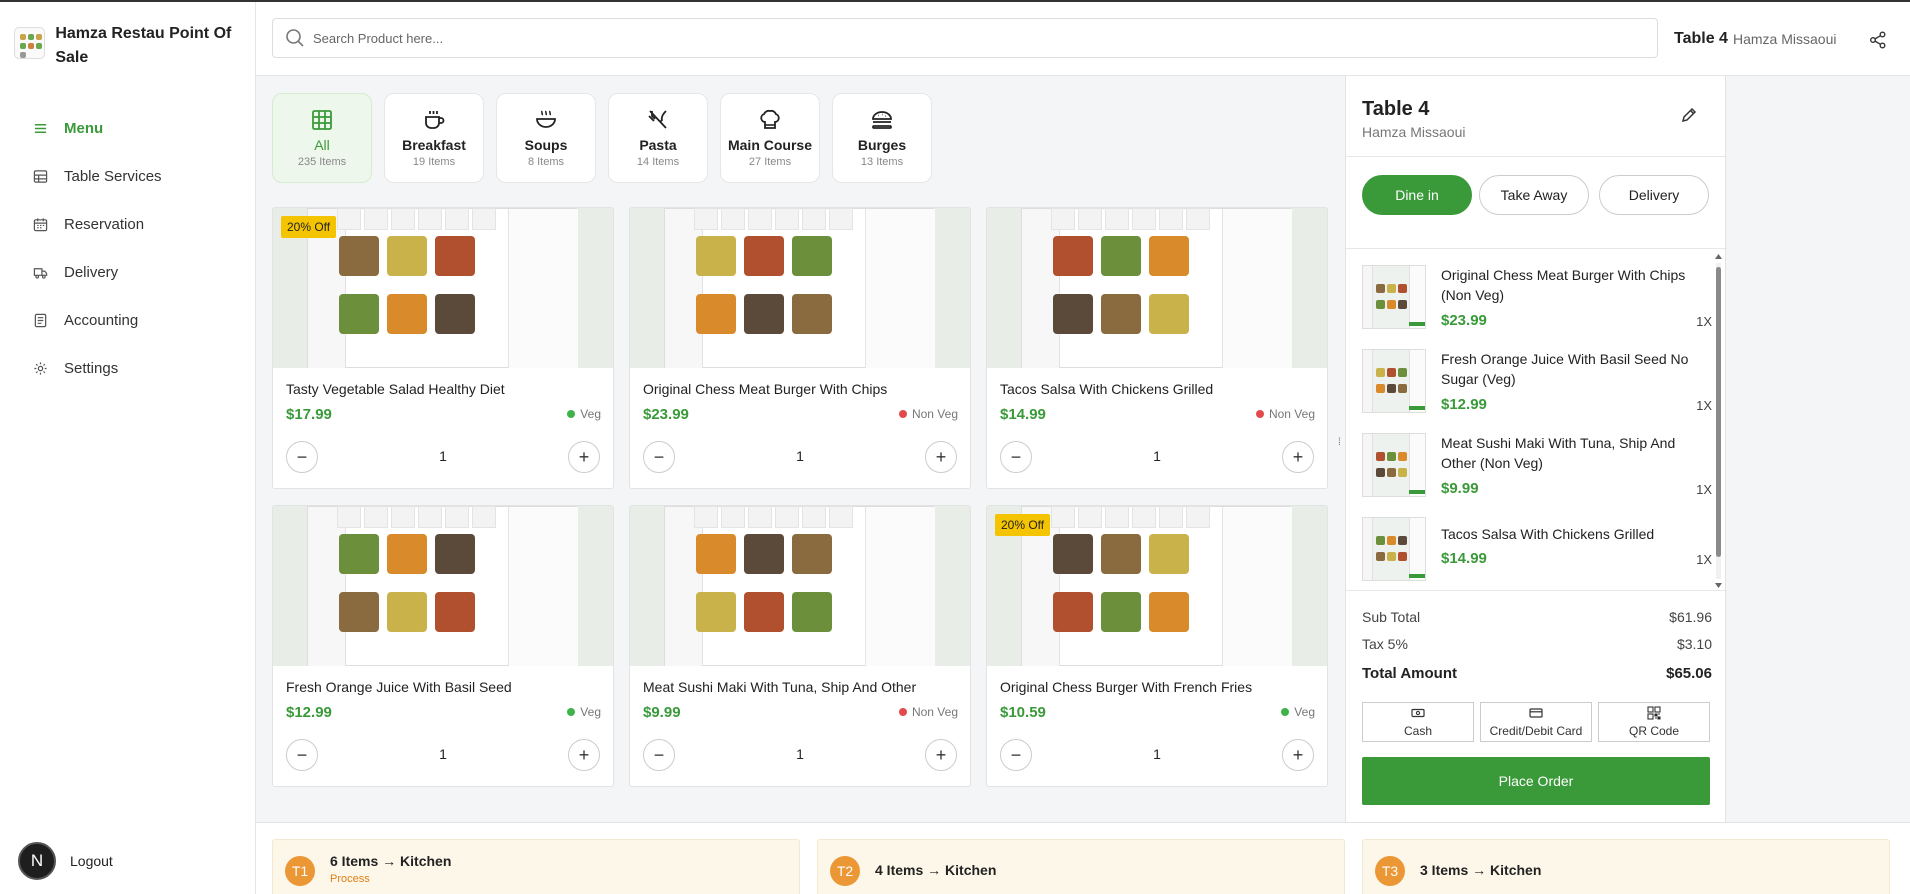 This screenshot has height=894, width=1910. I want to click on category-main-course: Main Course 27 Items, so click(770, 138).